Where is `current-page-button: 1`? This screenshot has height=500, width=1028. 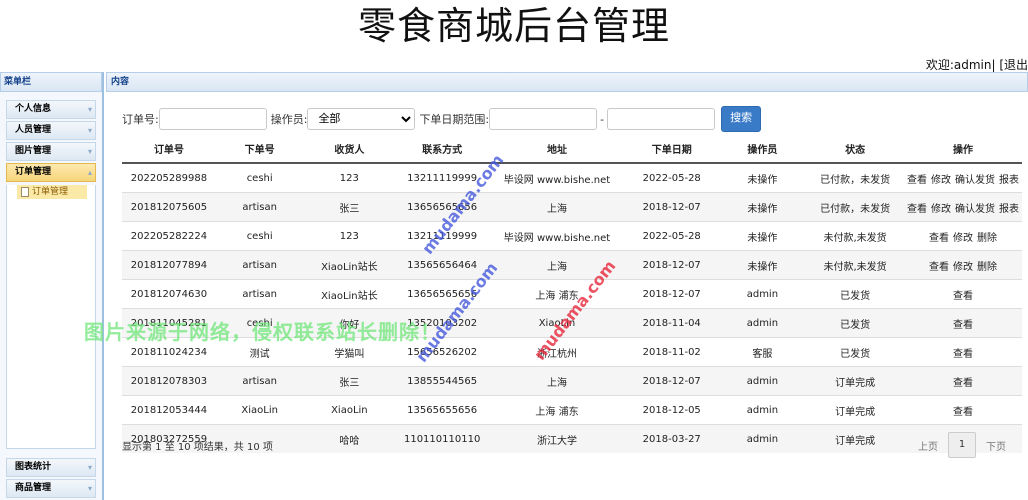
current-page-button: 1 is located at coordinates (962, 445).